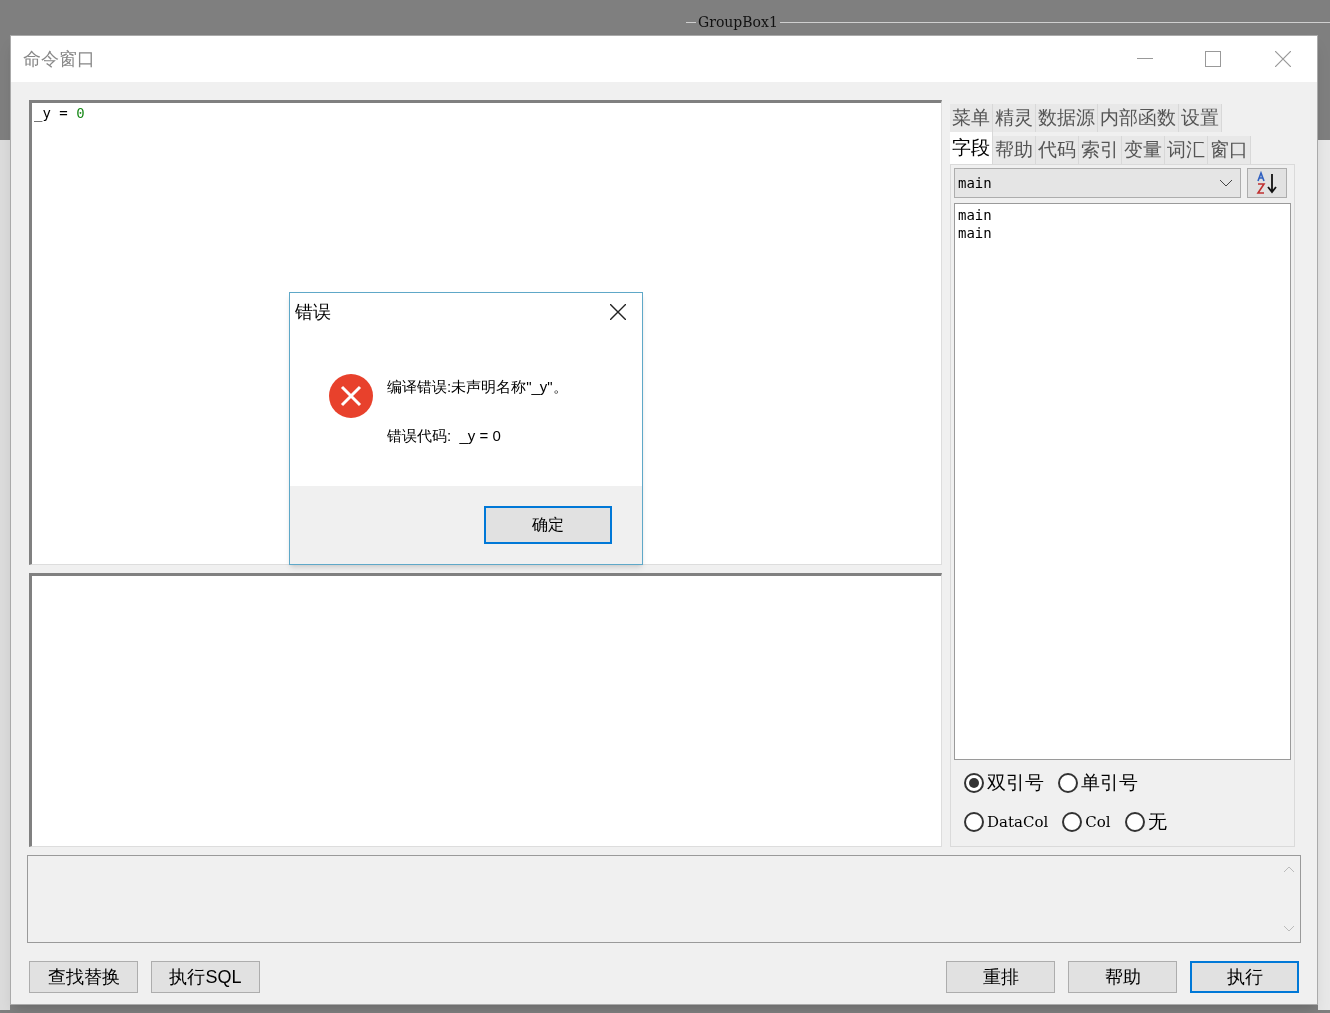 This screenshot has width=1330, height=1013. I want to click on tab: 词汇, so click(1186, 150).